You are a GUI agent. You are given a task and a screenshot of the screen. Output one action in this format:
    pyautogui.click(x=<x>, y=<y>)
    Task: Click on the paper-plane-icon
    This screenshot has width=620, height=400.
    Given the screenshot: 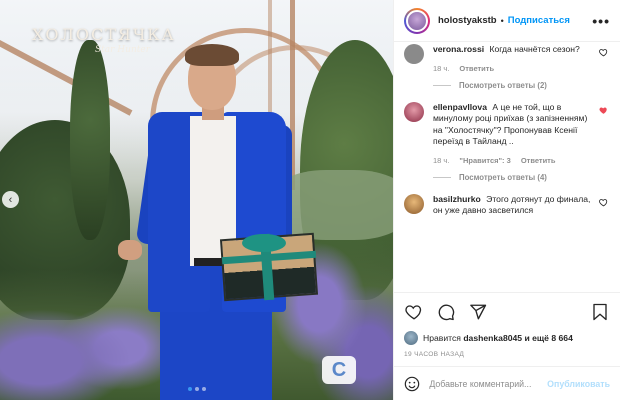 What is the action you would take?
    pyautogui.click(x=478, y=312)
    